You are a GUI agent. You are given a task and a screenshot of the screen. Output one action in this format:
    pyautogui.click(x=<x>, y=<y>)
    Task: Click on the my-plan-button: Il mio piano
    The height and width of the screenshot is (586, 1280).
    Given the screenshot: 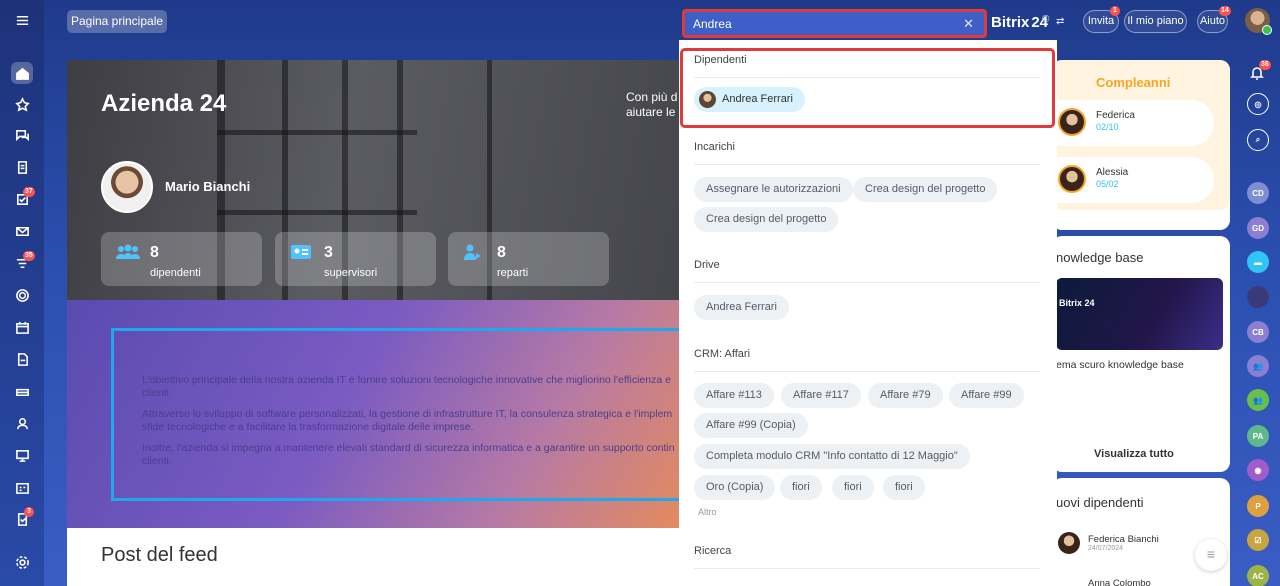 What is the action you would take?
    pyautogui.click(x=1155, y=21)
    